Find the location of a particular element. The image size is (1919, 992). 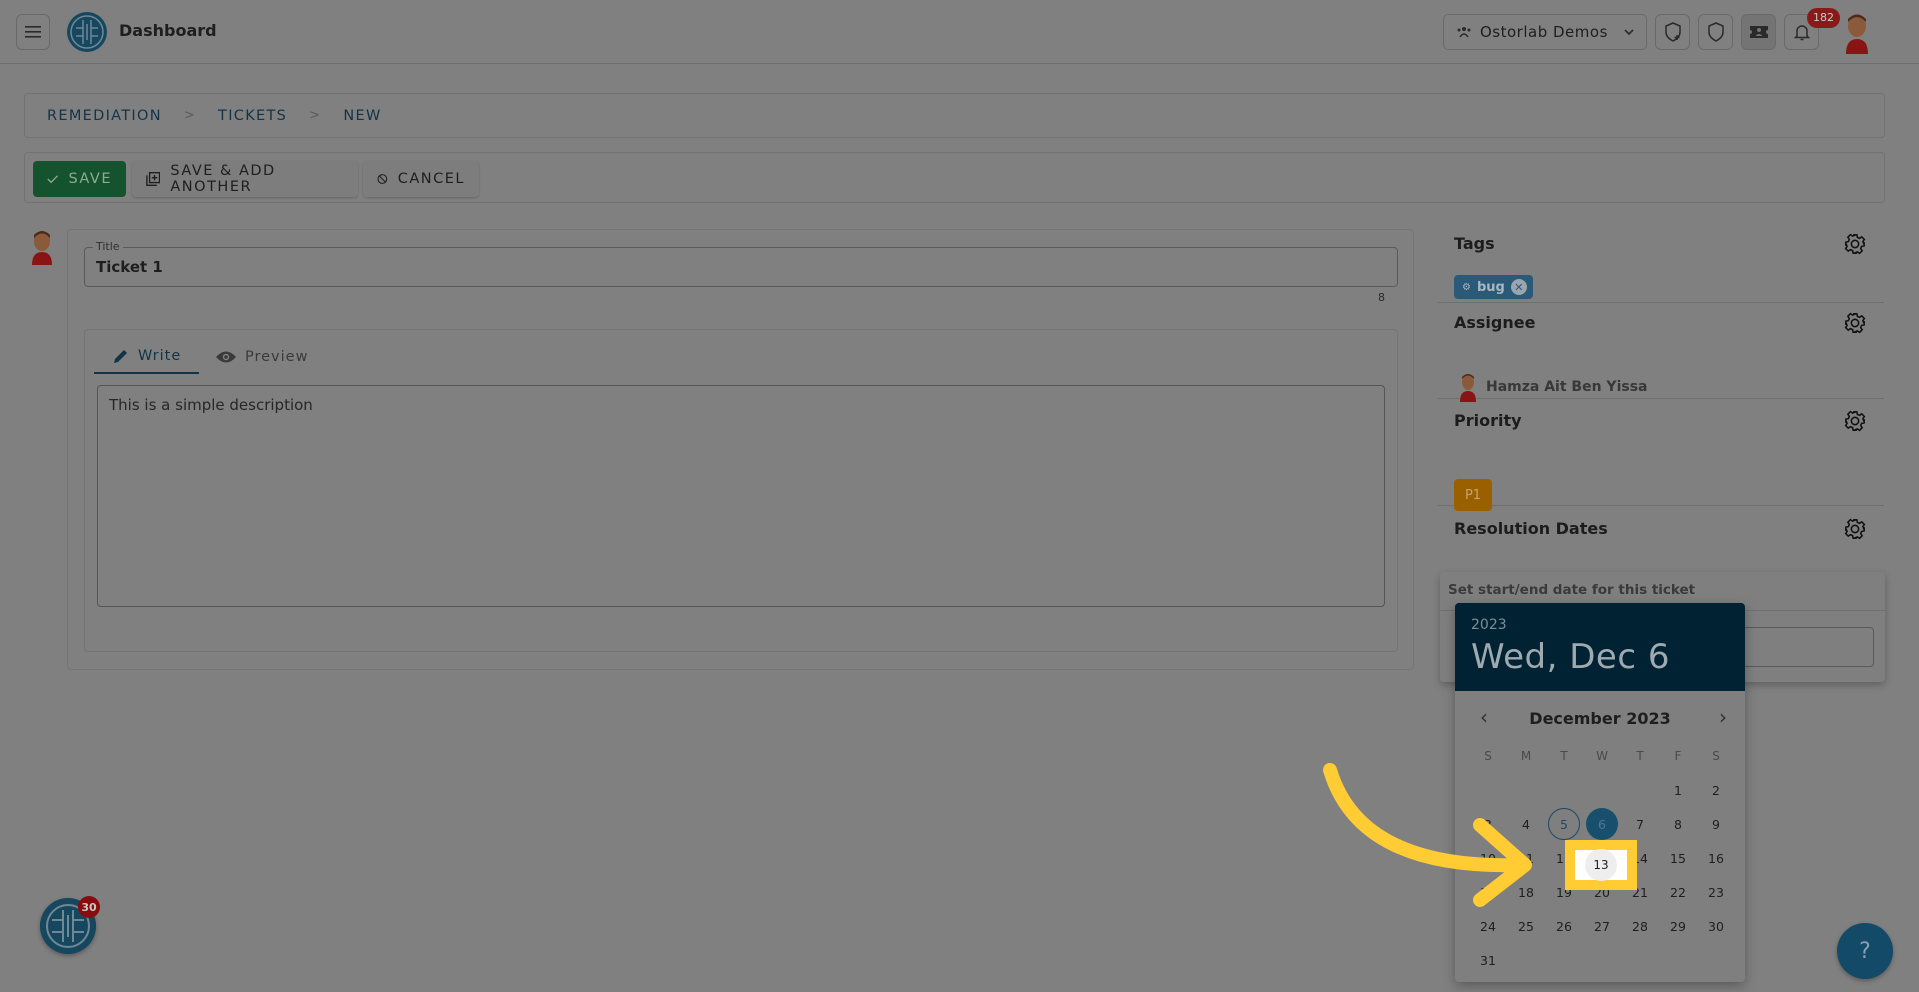

bug-icon: ⚙ is located at coordinates (1466, 287).